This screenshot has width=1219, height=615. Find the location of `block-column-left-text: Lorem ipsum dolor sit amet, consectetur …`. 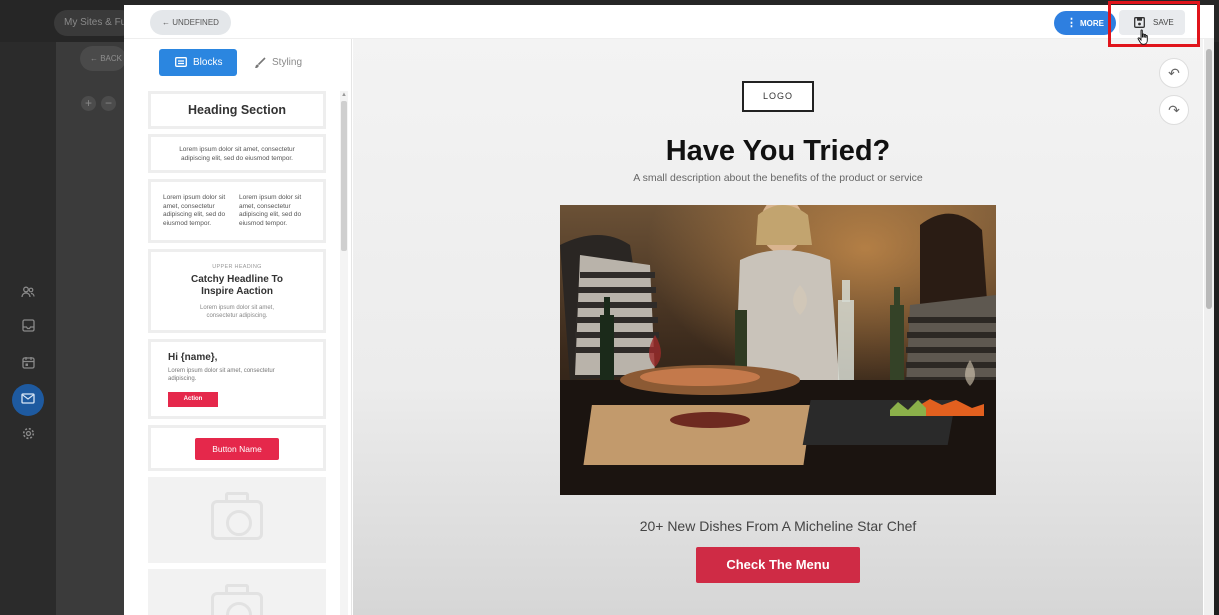

block-column-left-text: Lorem ipsum dolor sit amet, consectetur … is located at coordinates (194, 210).